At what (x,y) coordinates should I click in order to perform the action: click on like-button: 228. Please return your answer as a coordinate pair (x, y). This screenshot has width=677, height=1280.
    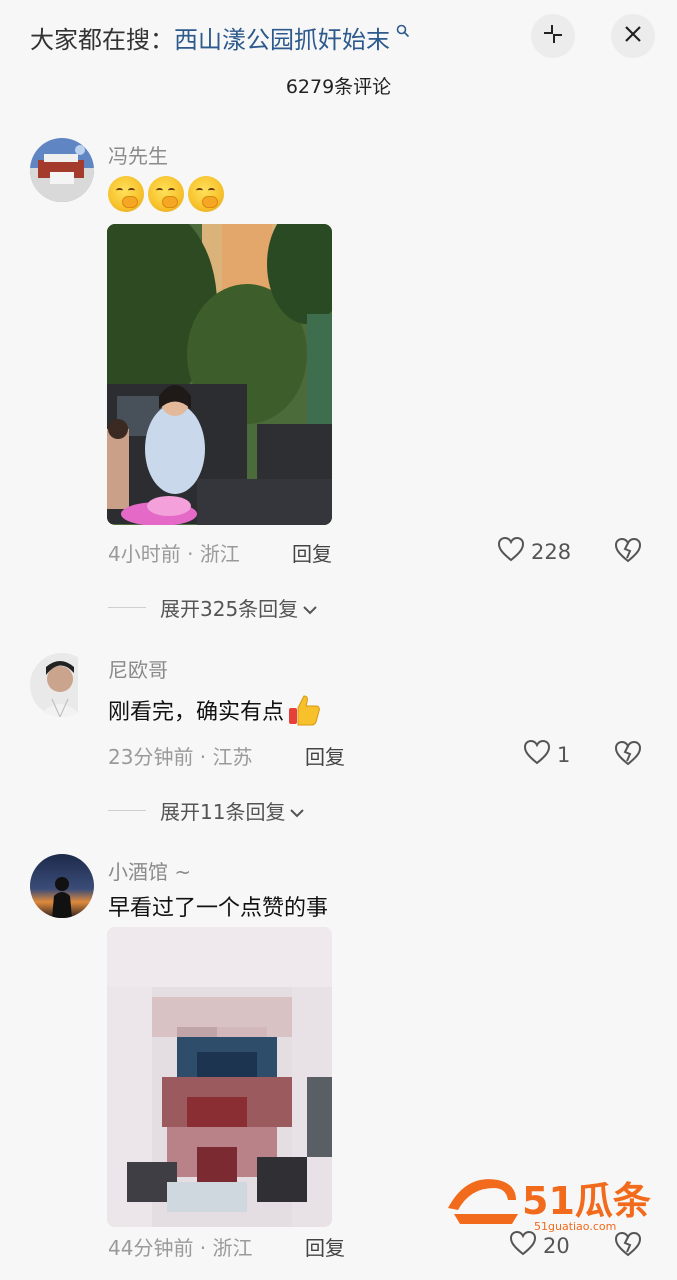
    Looking at the image, I should click on (534, 551).